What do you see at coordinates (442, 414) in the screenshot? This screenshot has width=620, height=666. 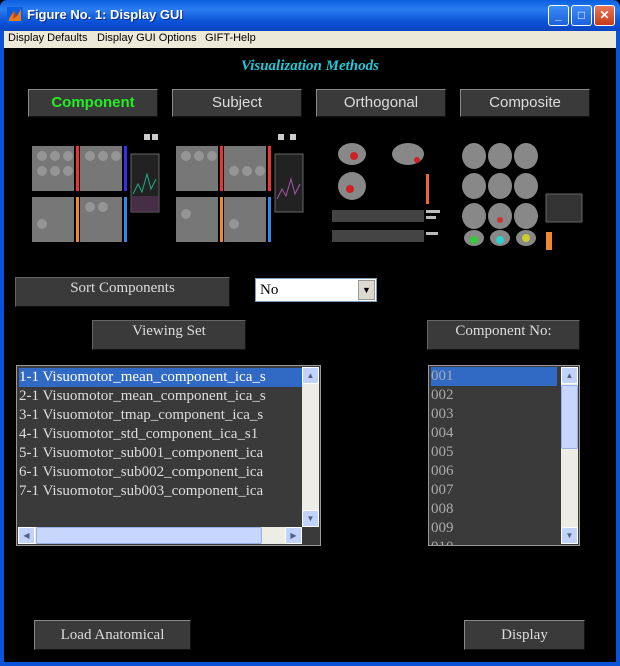 I see `list-item: 003` at bounding box center [442, 414].